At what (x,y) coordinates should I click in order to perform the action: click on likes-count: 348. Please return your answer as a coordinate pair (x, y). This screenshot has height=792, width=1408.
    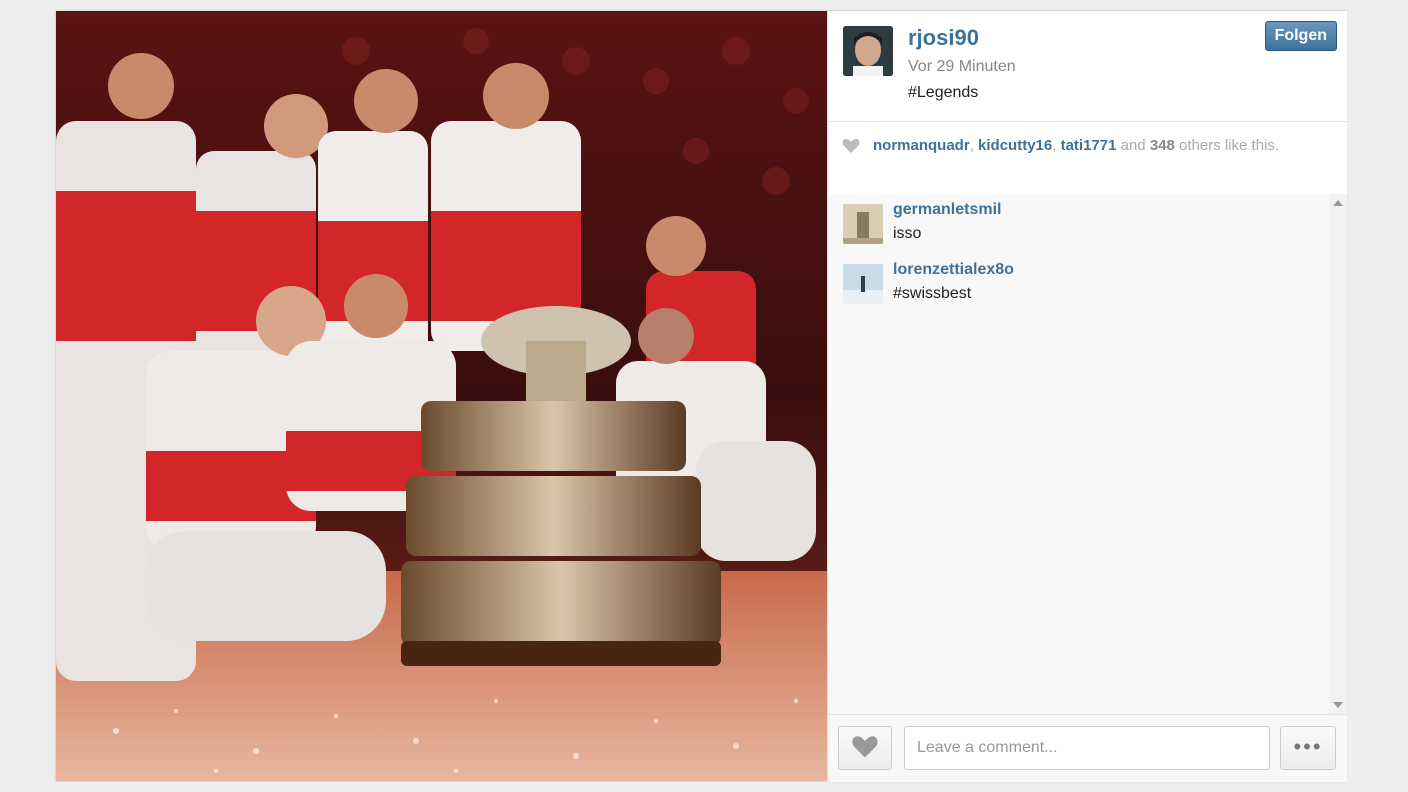
    Looking at the image, I should click on (1162, 145).